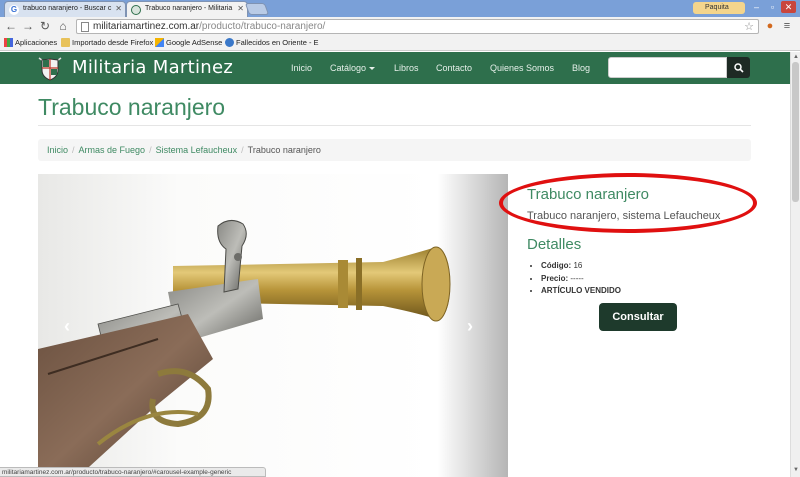 This screenshot has width=800, height=477. I want to click on bookmark-importado: Importado desde Firefox, so click(107, 42).